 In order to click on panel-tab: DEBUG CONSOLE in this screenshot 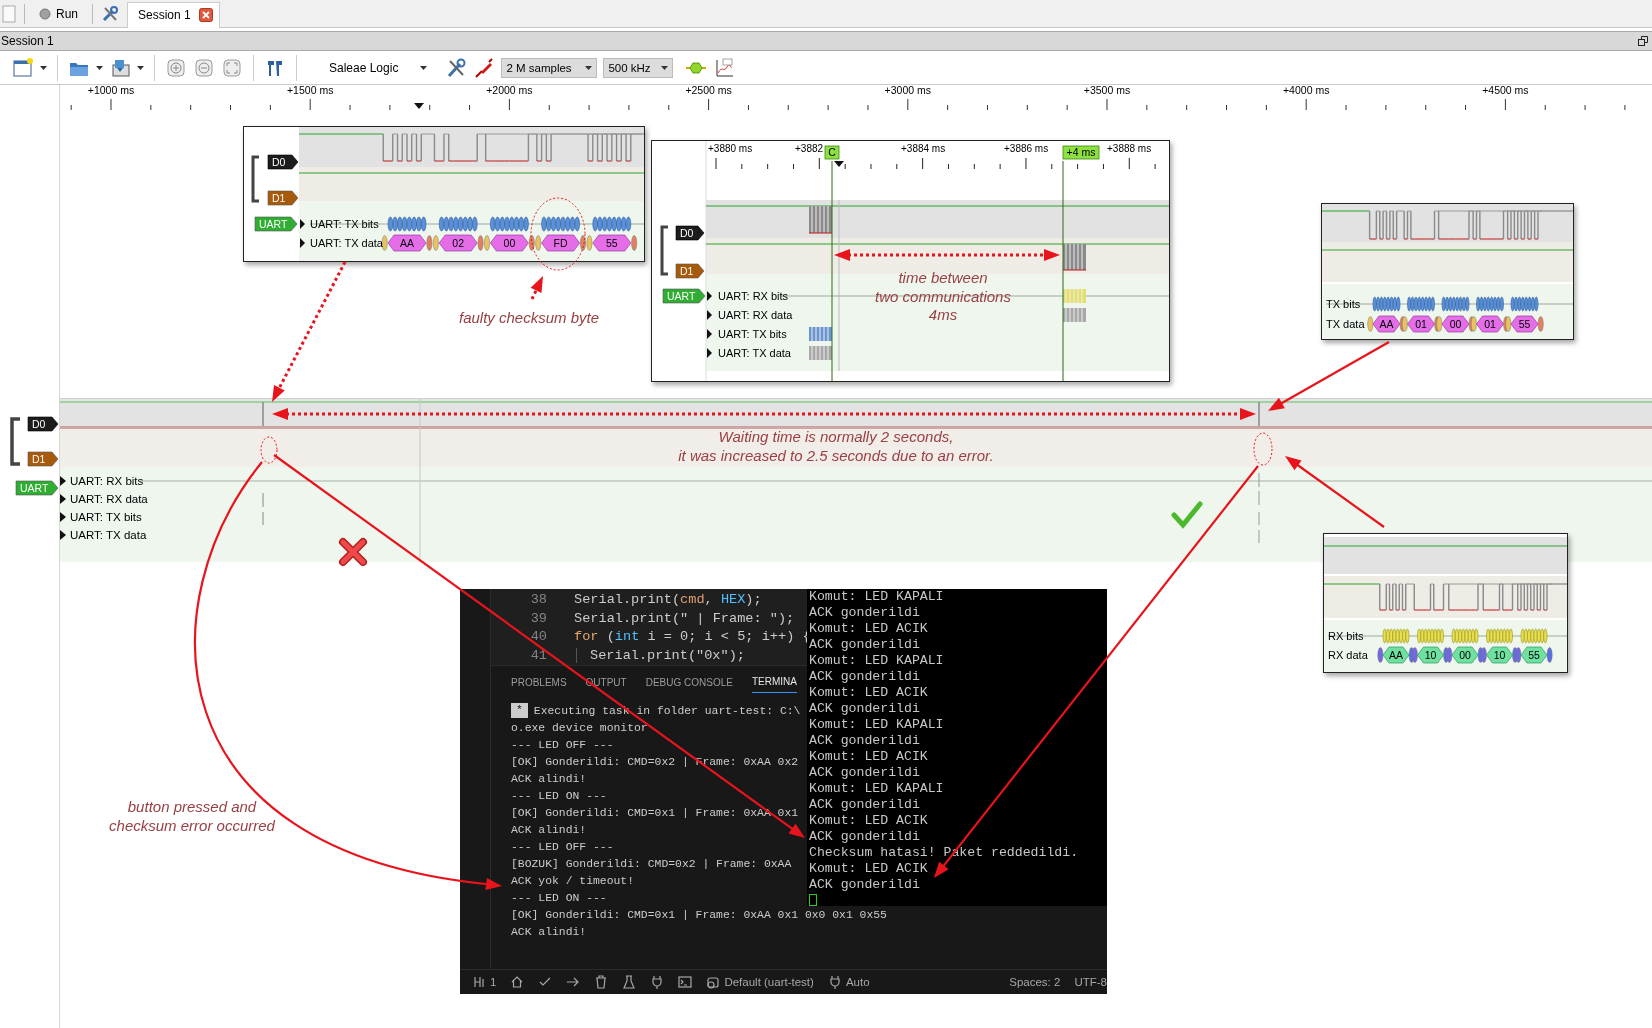, I will do `click(689, 684)`.